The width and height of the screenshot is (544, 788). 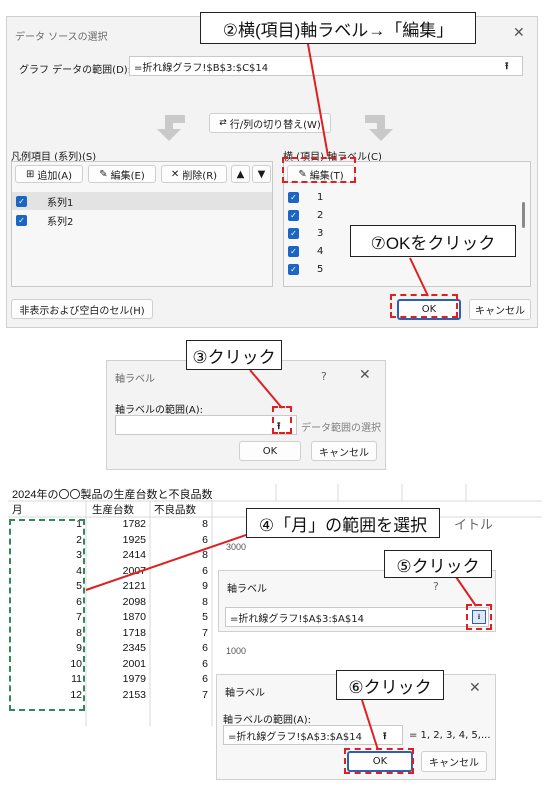 I want to click on legend-series-list: ⊞ 追加(A) ✎ 編集(E) ✕ 削除(R) ▲ ▼ ✓ 系列1 ✓ 系列2, so click(x=142, y=224).